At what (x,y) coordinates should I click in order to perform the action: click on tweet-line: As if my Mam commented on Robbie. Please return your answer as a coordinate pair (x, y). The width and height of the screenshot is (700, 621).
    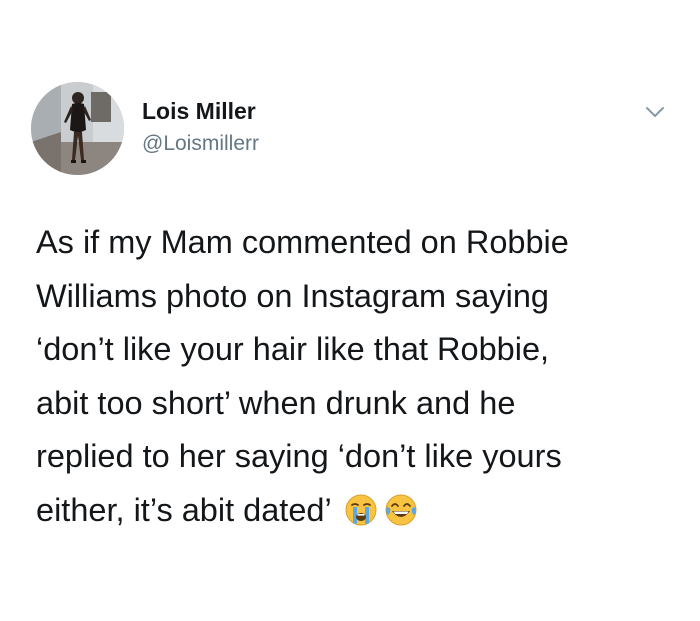
    Looking at the image, I should click on (302, 242).